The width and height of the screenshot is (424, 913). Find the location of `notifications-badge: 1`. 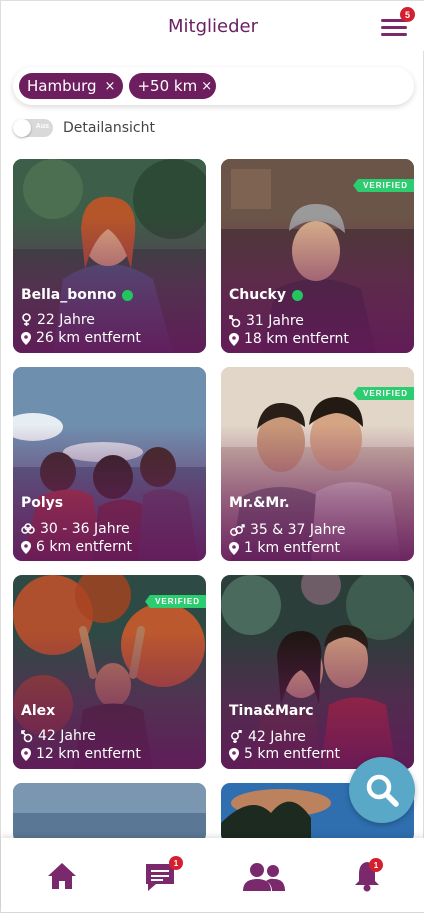

notifications-badge: 1 is located at coordinates (376, 865).